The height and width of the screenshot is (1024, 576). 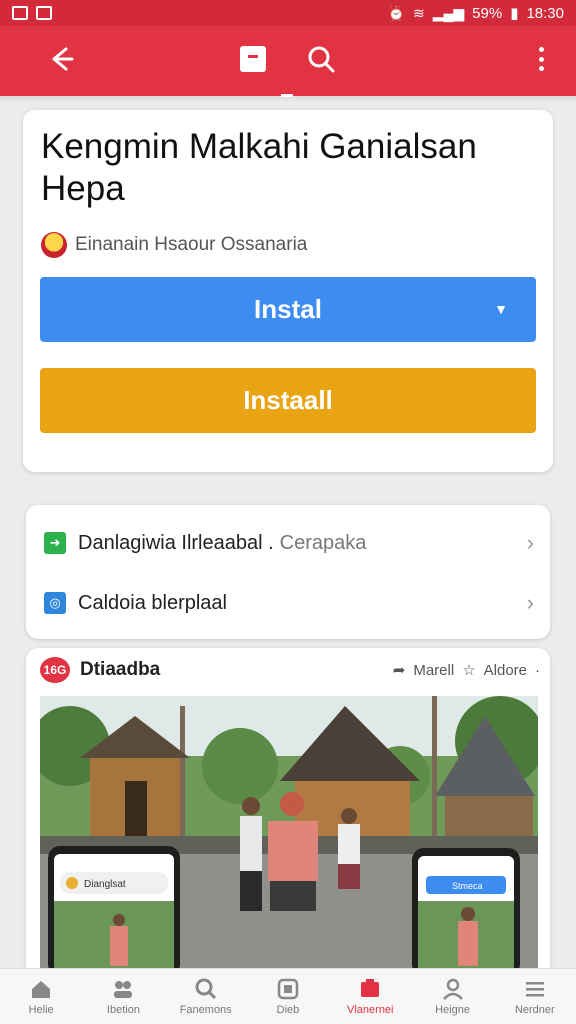 I want to click on wifi-icon: ≋, so click(x=418, y=12).